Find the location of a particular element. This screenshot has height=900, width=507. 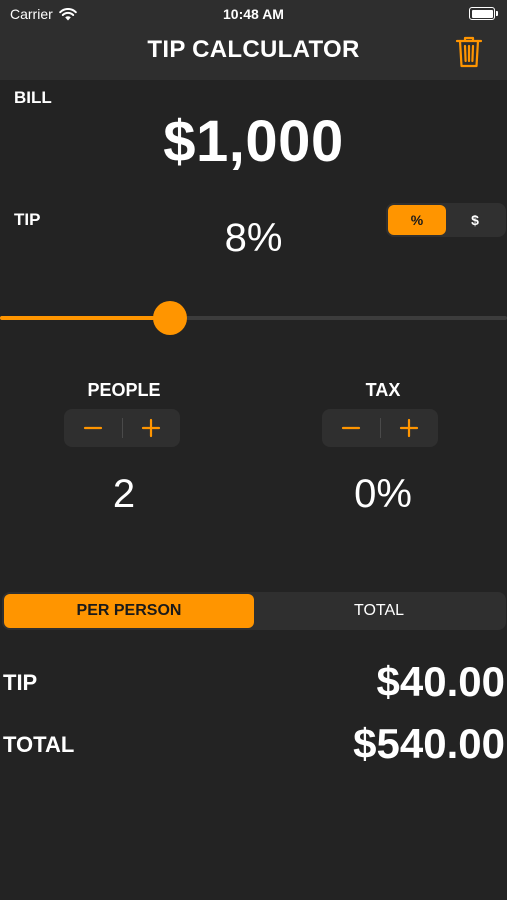

tip-mode-dollar-segment: $ is located at coordinates (475, 220).